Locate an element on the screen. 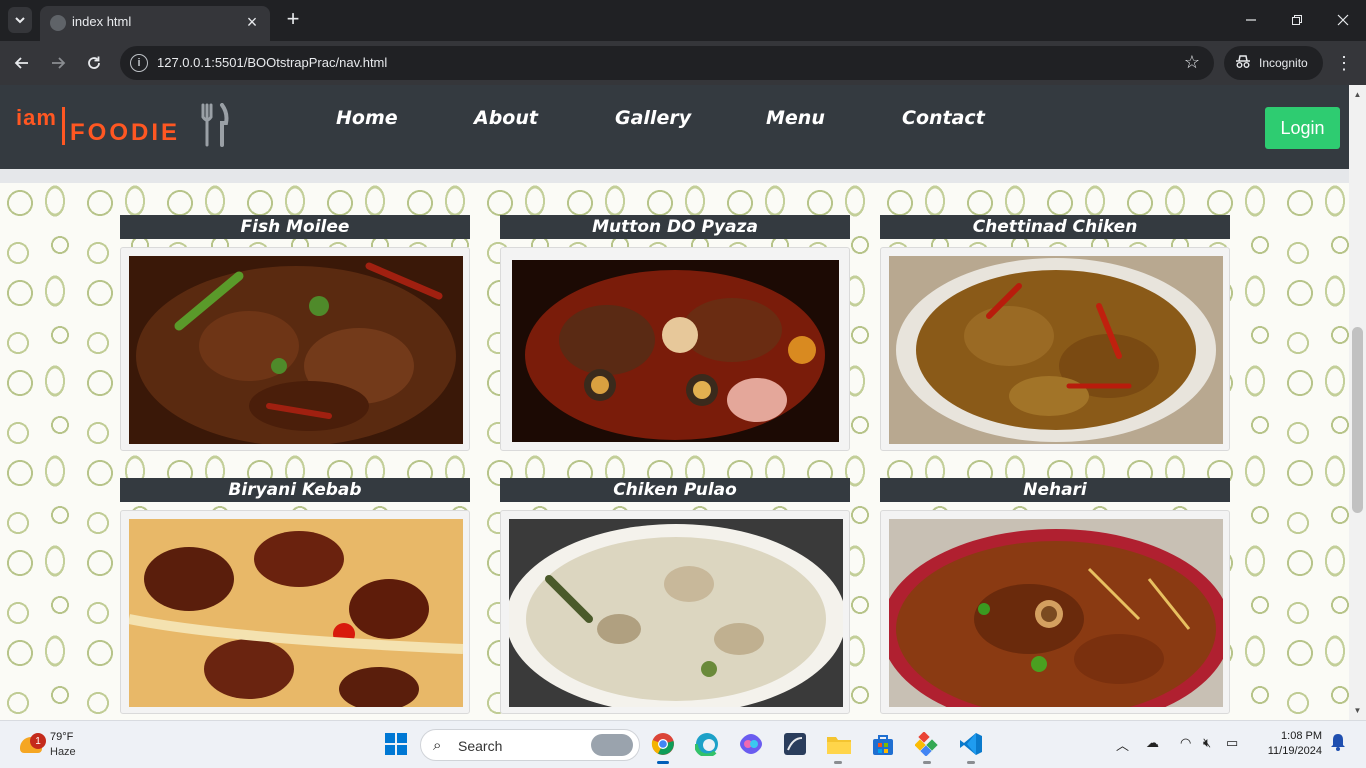 Image resolution: width=1366 pixels, height=768 pixels. brand-logo: iam FOODIE is located at coordinates (126, 127).